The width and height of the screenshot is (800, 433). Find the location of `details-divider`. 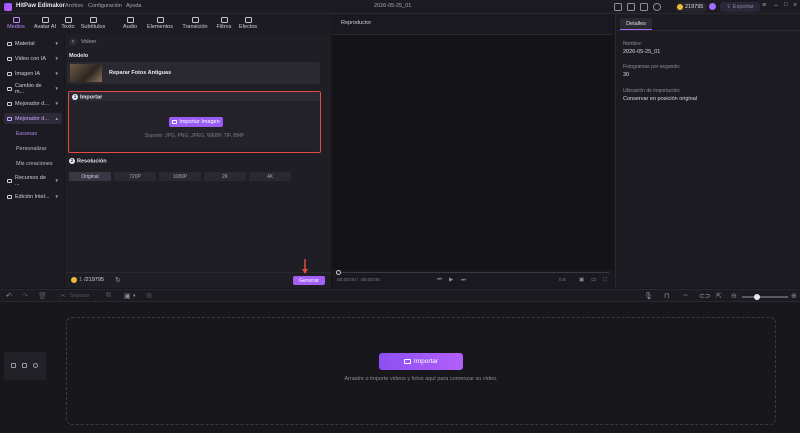

details-divider is located at coordinates (708, 30).